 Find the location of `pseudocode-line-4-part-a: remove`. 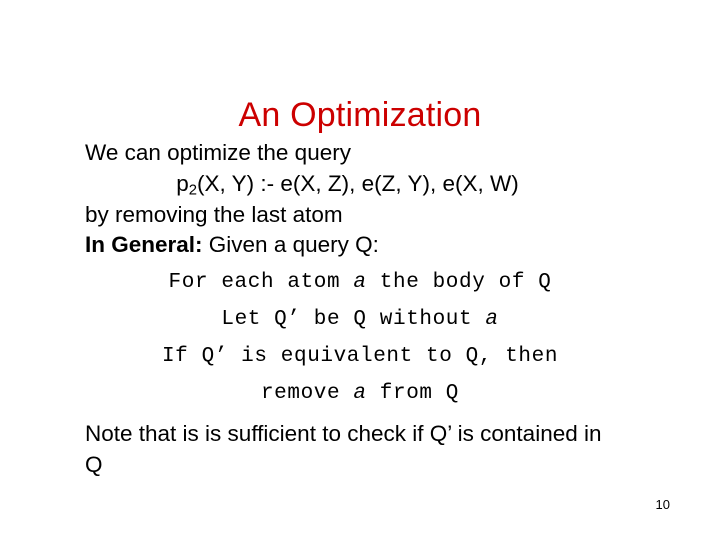

pseudocode-line-4-part-a: remove is located at coordinates (307, 393).